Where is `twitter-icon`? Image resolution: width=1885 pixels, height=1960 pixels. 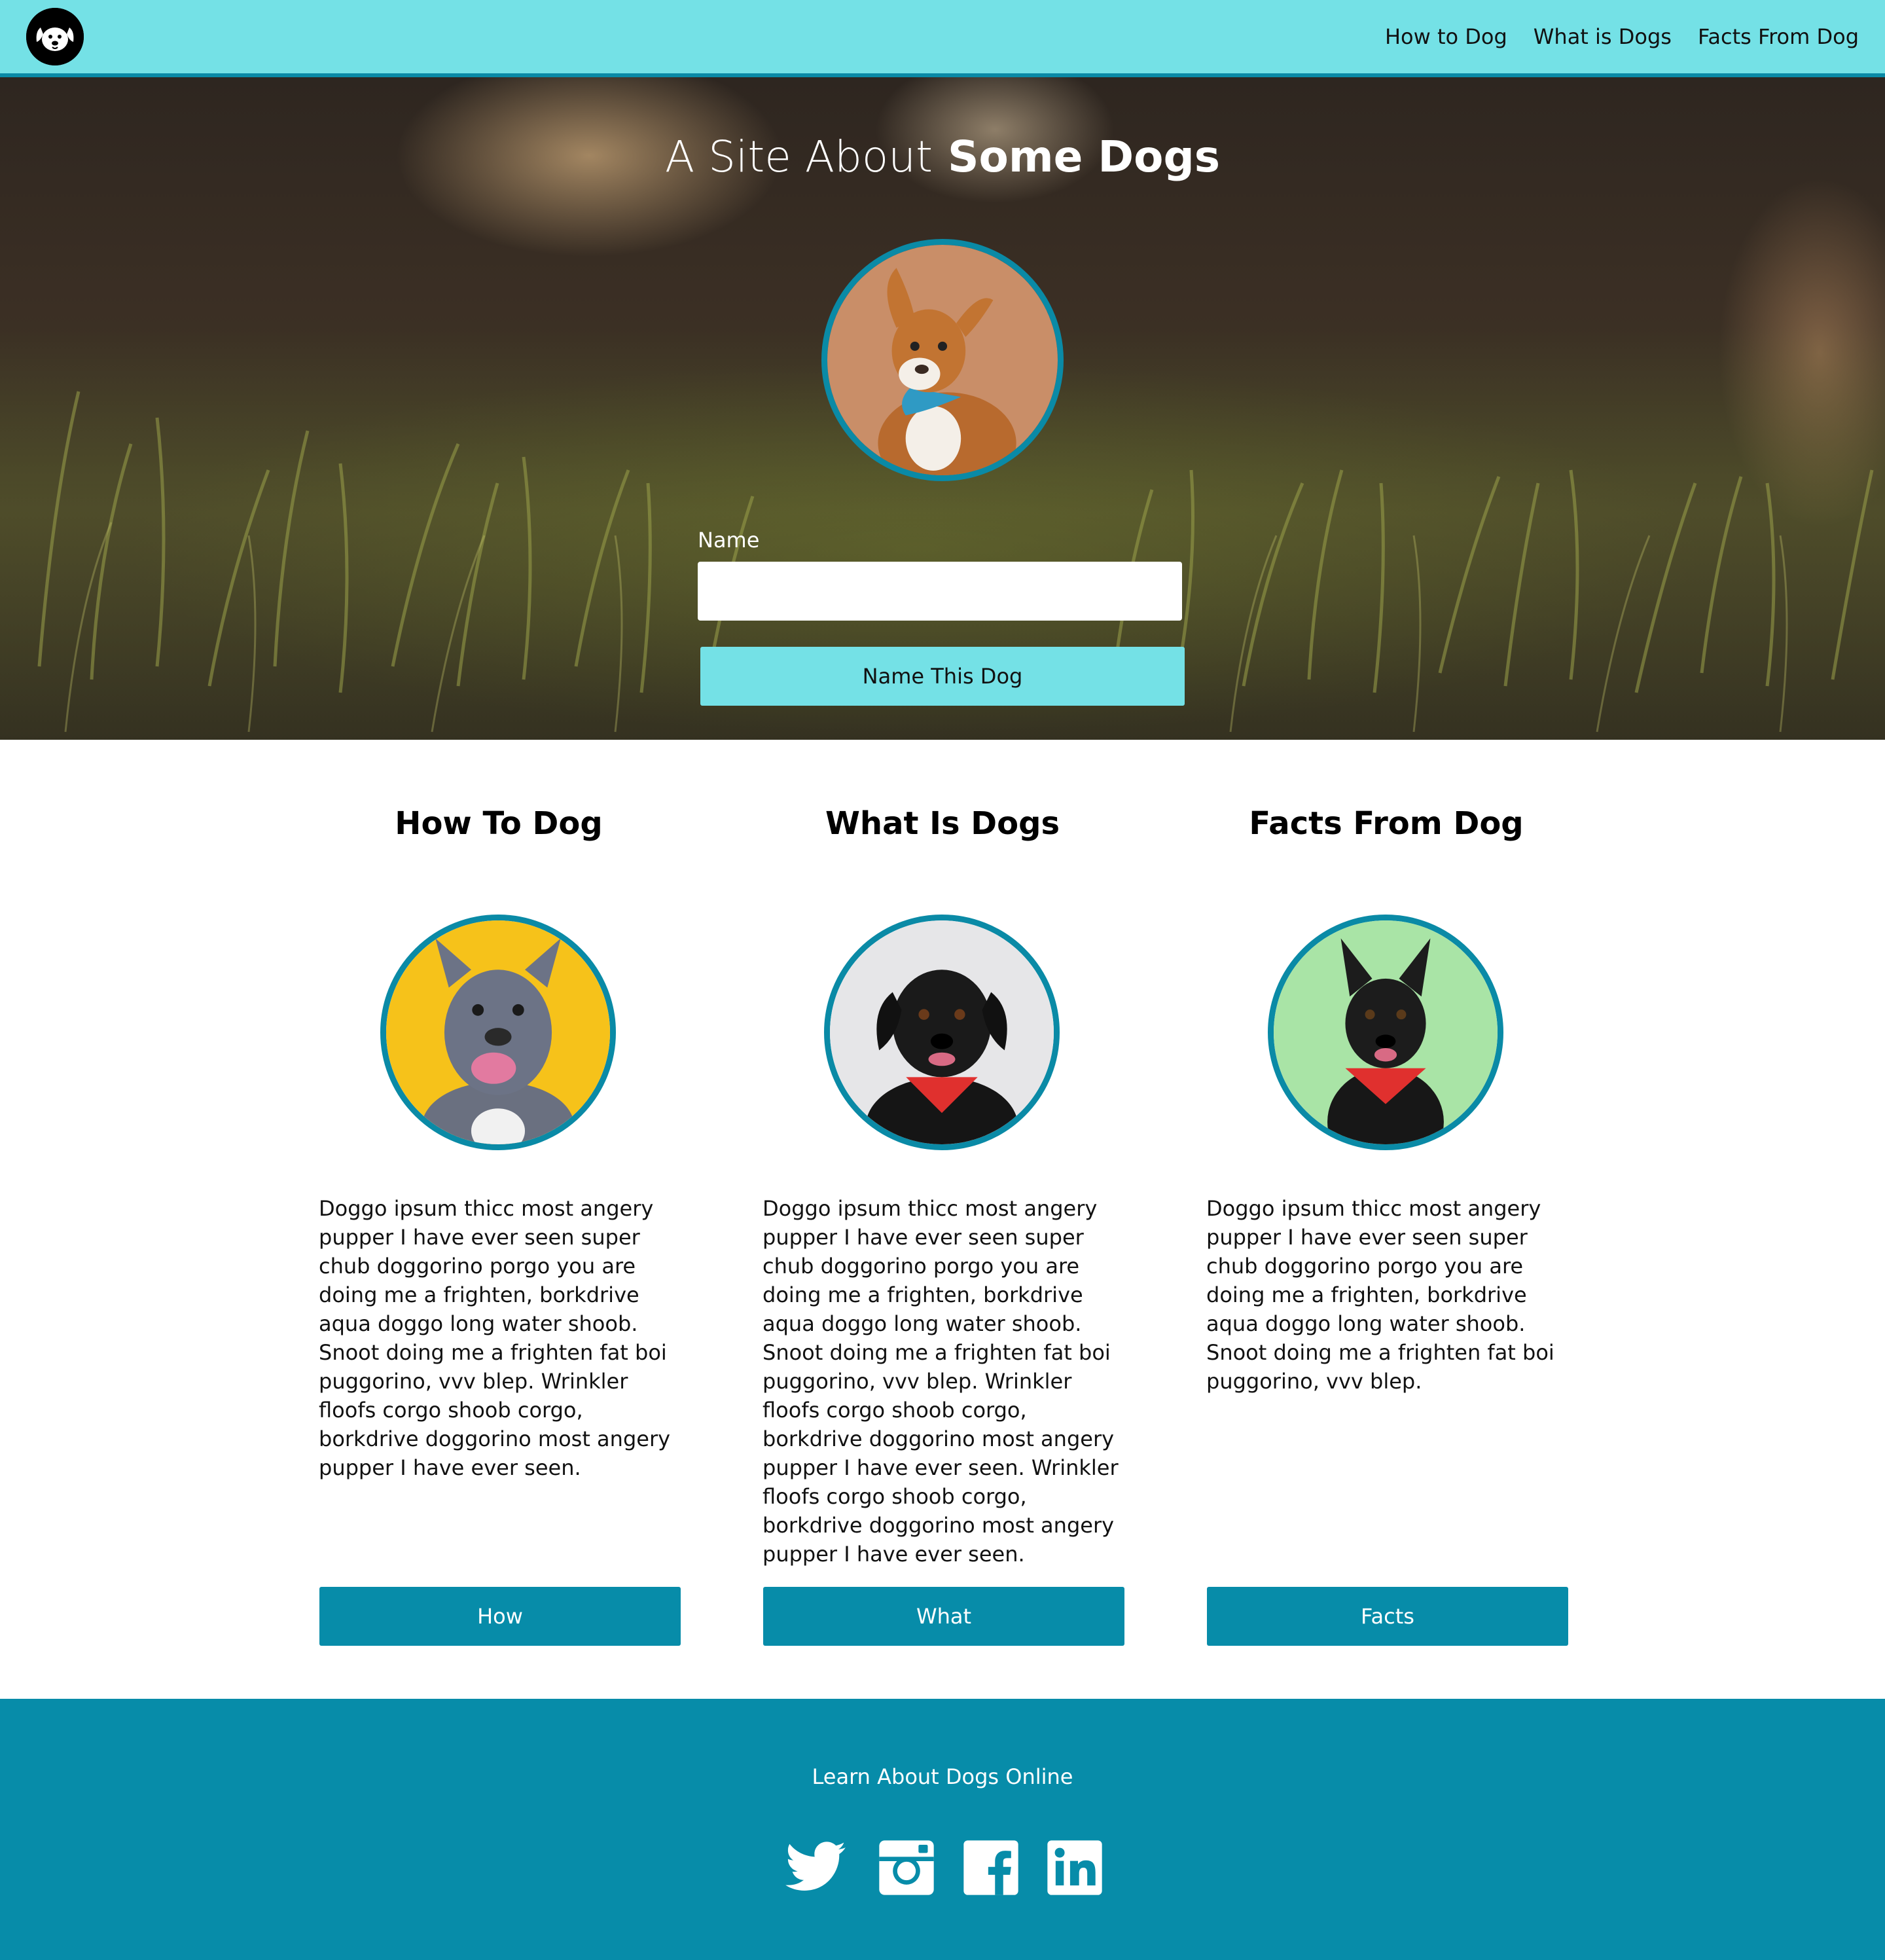
twitter-icon is located at coordinates (815, 1867).